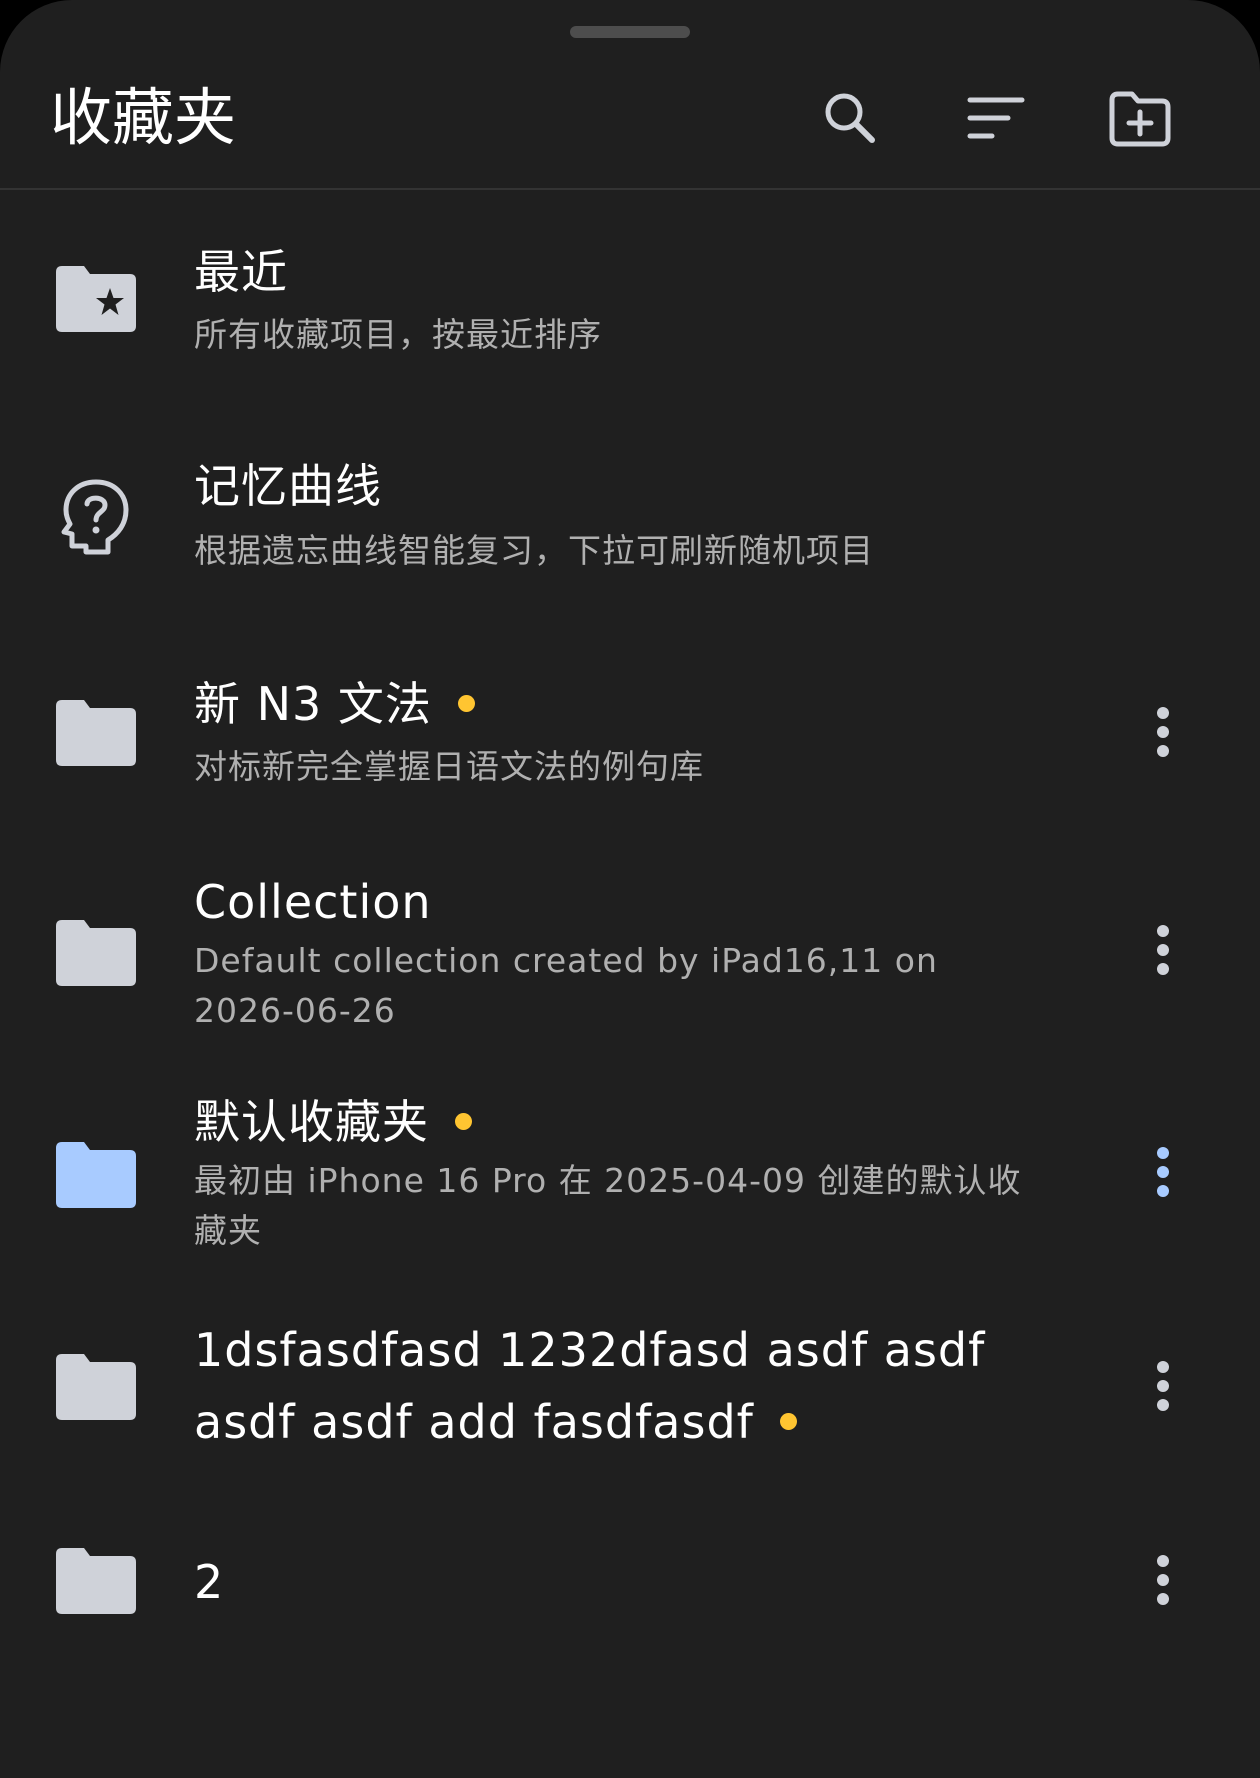 Image resolution: width=1260 pixels, height=1778 pixels. What do you see at coordinates (288, 486) in the screenshot?
I see `item-title: 记忆曲线` at bounding box center [288, 486].